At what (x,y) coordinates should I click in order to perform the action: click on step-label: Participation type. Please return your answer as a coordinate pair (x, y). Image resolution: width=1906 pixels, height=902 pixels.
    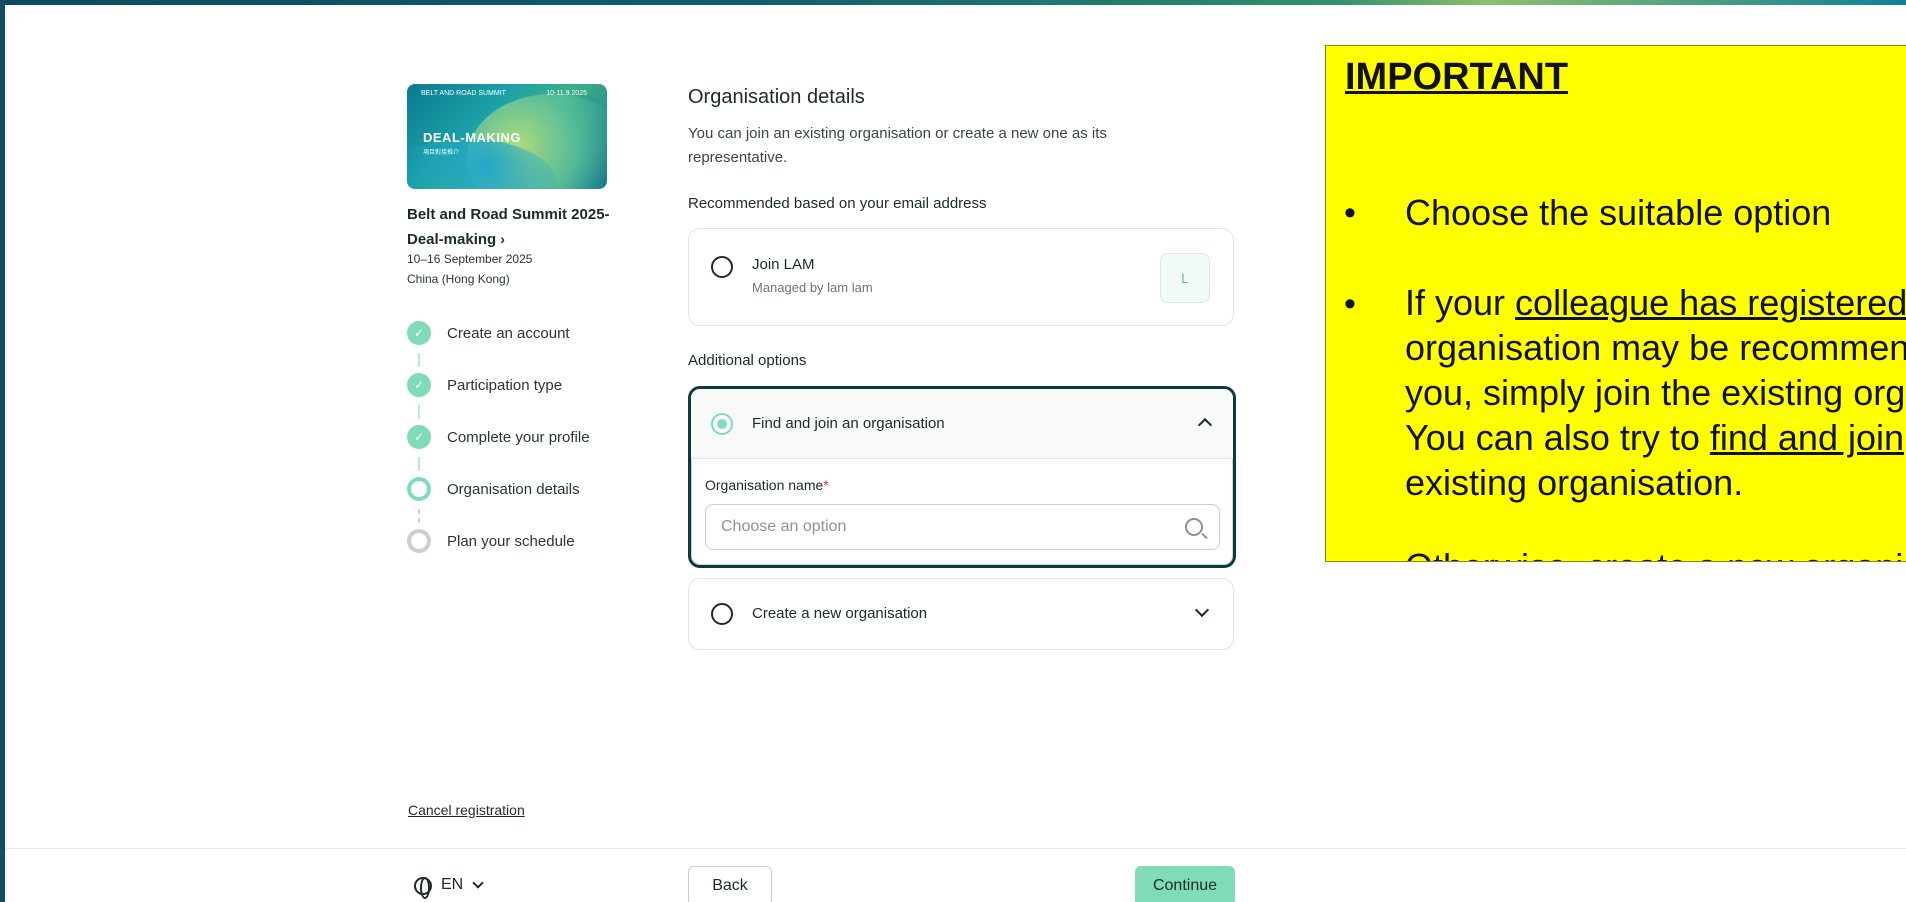
    Looking at the image, I should click on (505, 385).